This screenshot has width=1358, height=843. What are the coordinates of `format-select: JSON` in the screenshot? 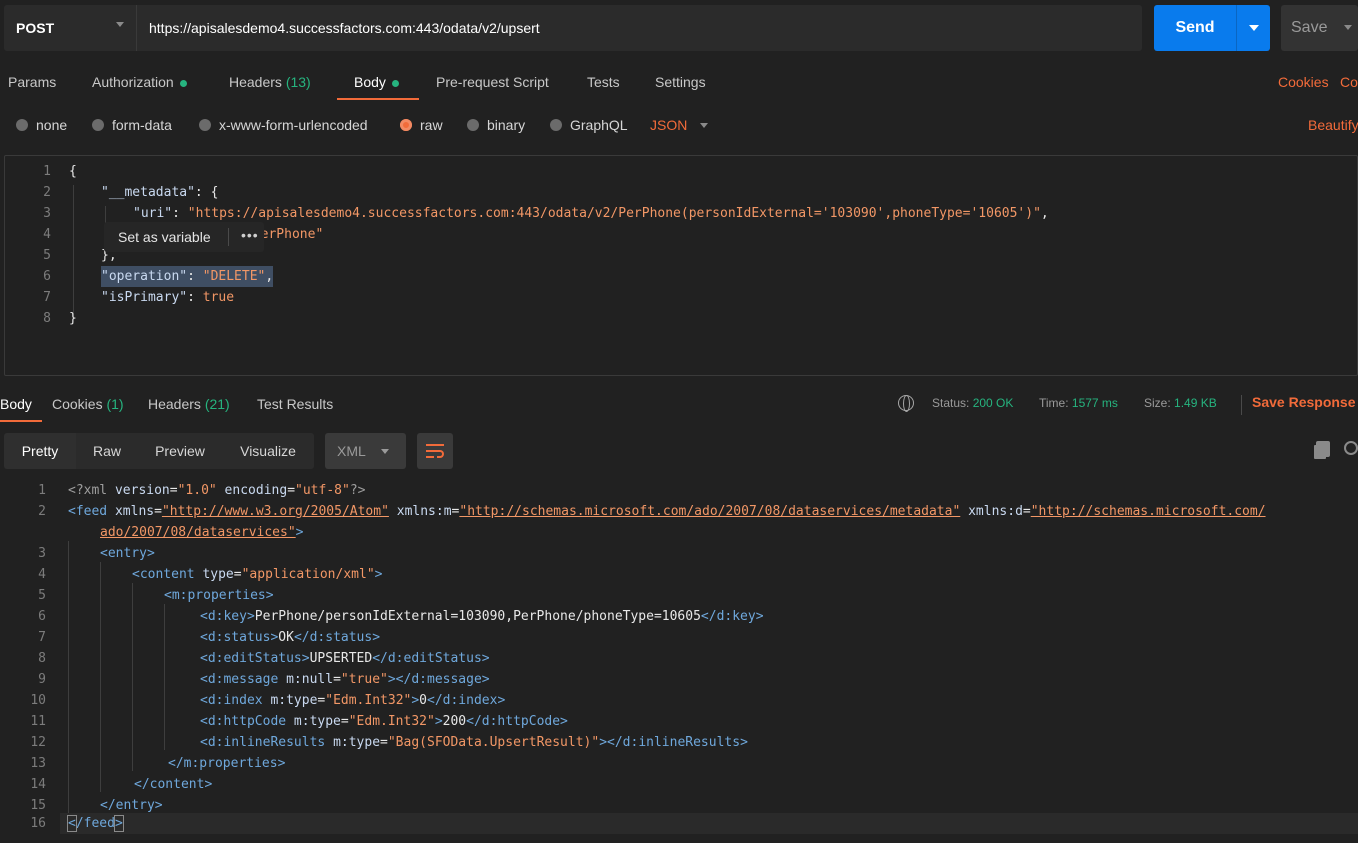 It's located at (668, 125).